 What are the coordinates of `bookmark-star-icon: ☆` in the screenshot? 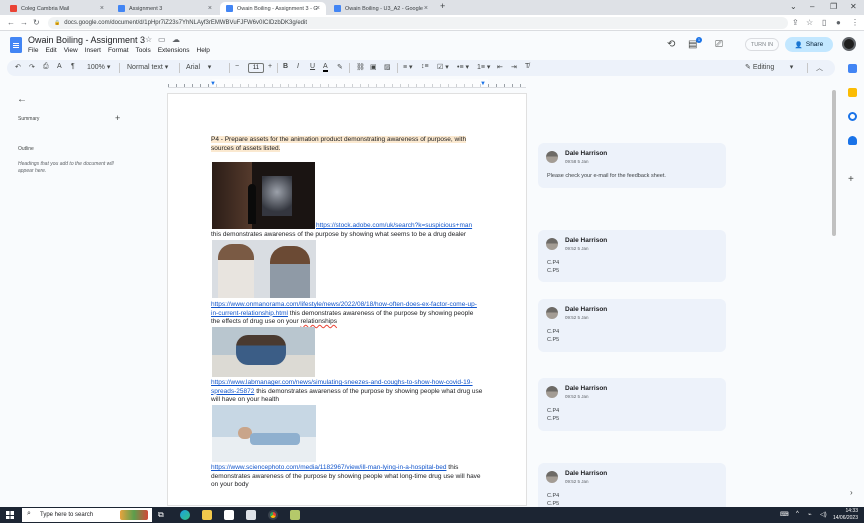 It's located at (809, 22).